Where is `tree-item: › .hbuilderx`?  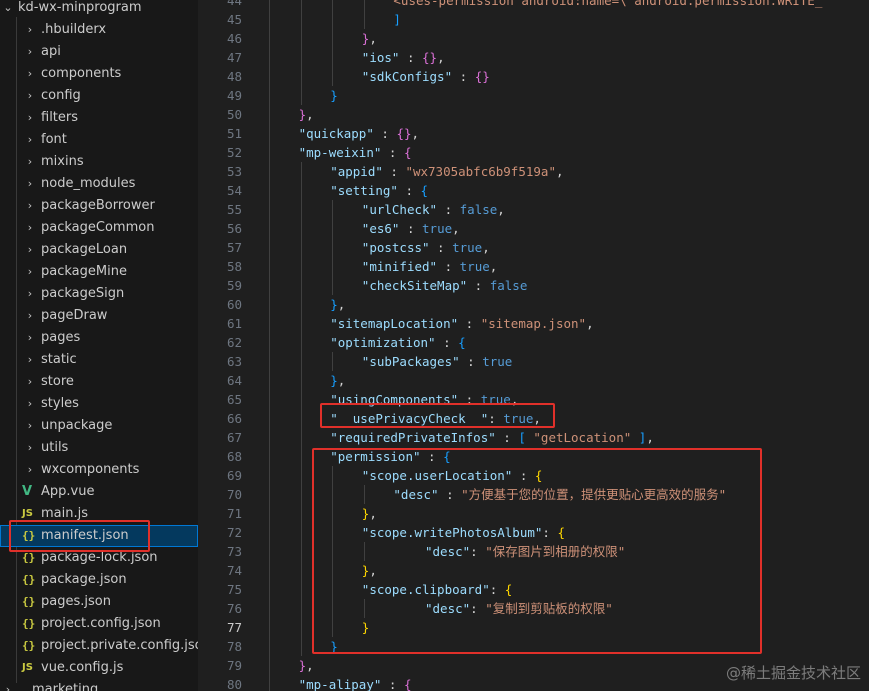 tree-item: › .hbuilderx is located at coordinates (99, 30).